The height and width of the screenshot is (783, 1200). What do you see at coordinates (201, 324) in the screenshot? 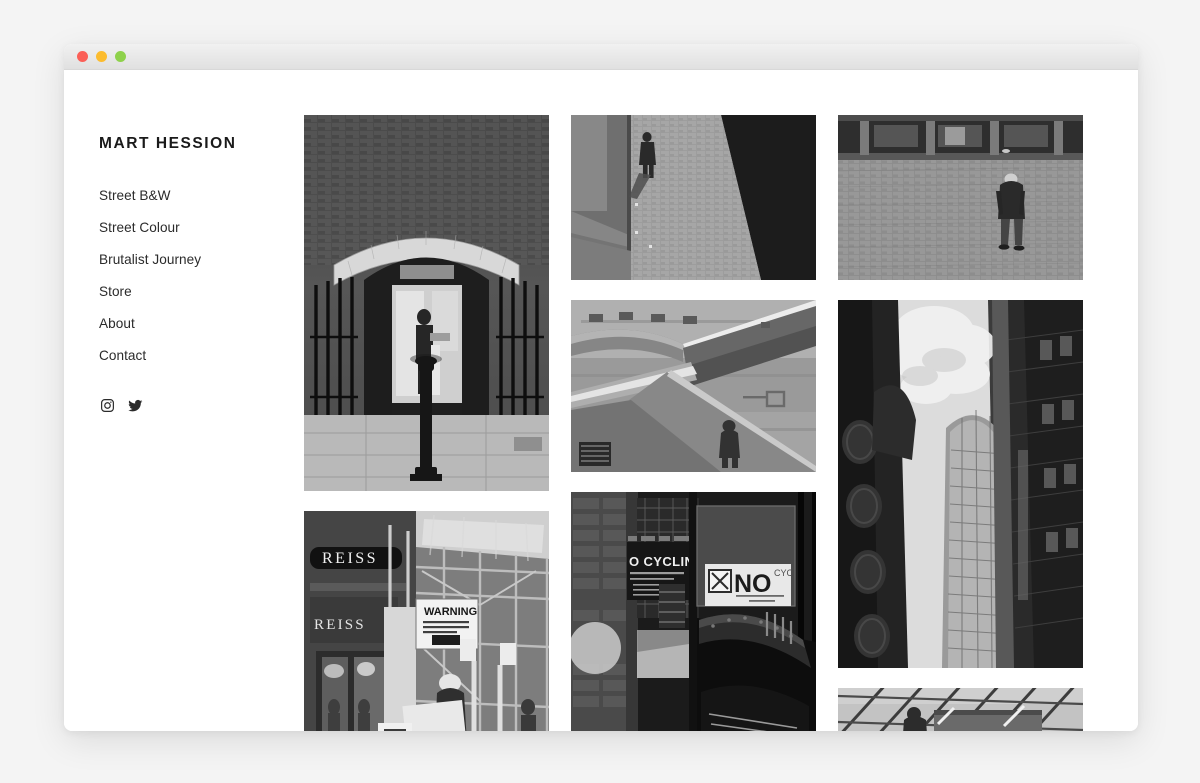
I see `sidebar-item-about: About` at bounding box center [201, 324].